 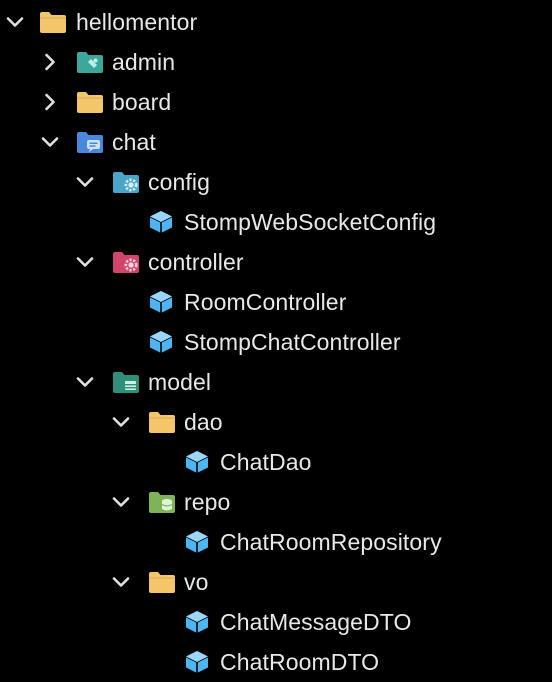 What do you see at coordinates (142, 102) in the screenshot?
I see `tree-node-label: board` at bounding box center [142, 102].